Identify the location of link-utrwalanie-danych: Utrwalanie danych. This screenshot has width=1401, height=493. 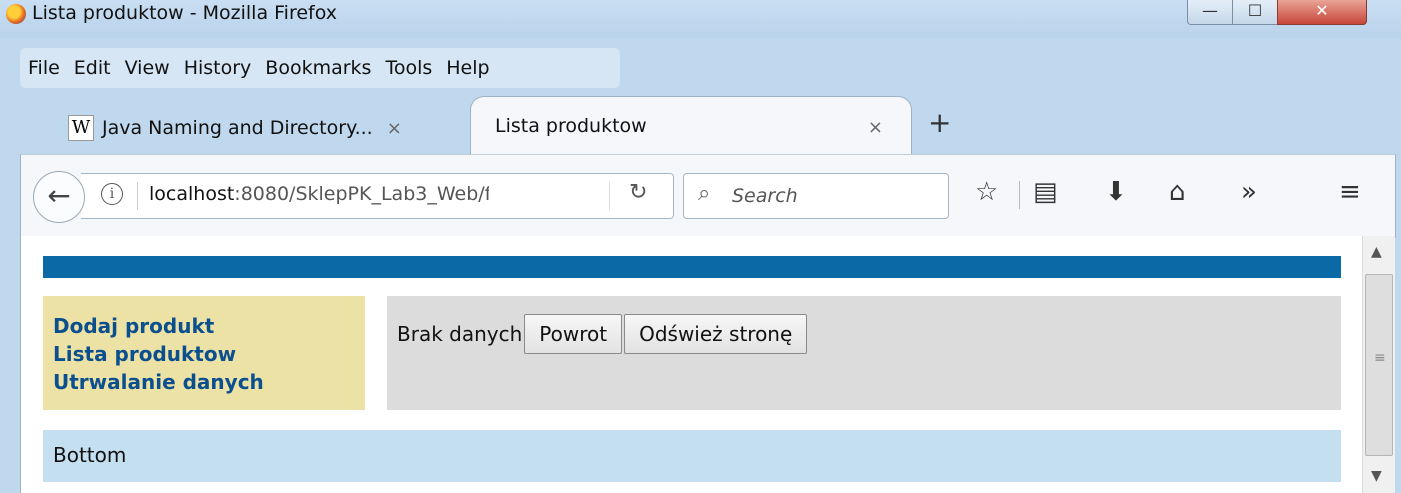
(158, 382).